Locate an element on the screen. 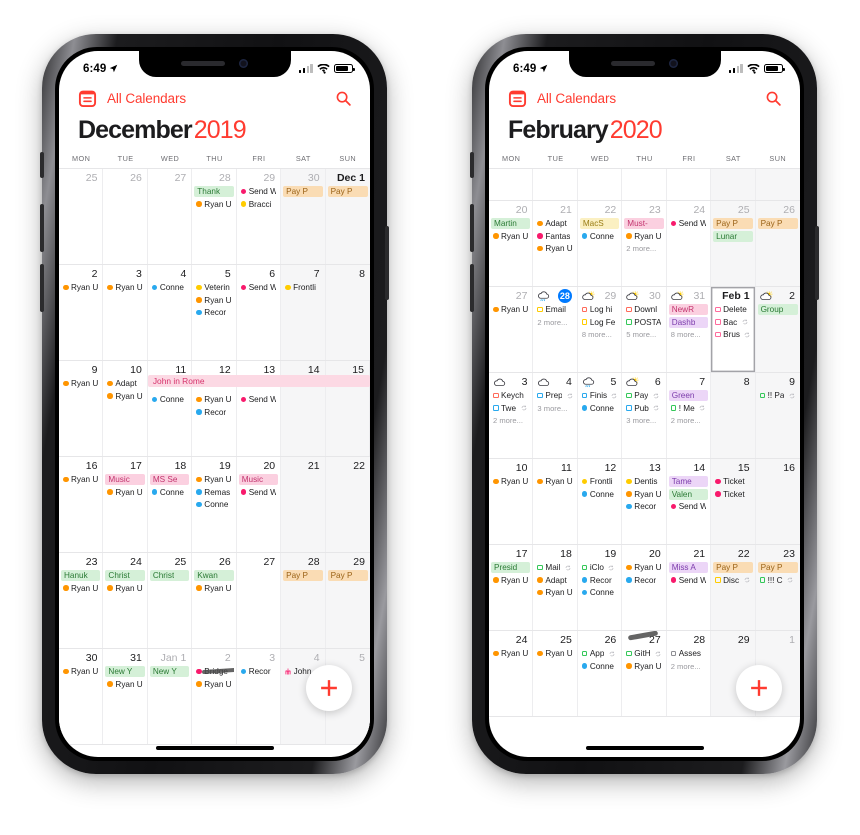 Image resolution: width=860 pixels, height=835 pixels. plus-icon is located at coordinates (329, 688).